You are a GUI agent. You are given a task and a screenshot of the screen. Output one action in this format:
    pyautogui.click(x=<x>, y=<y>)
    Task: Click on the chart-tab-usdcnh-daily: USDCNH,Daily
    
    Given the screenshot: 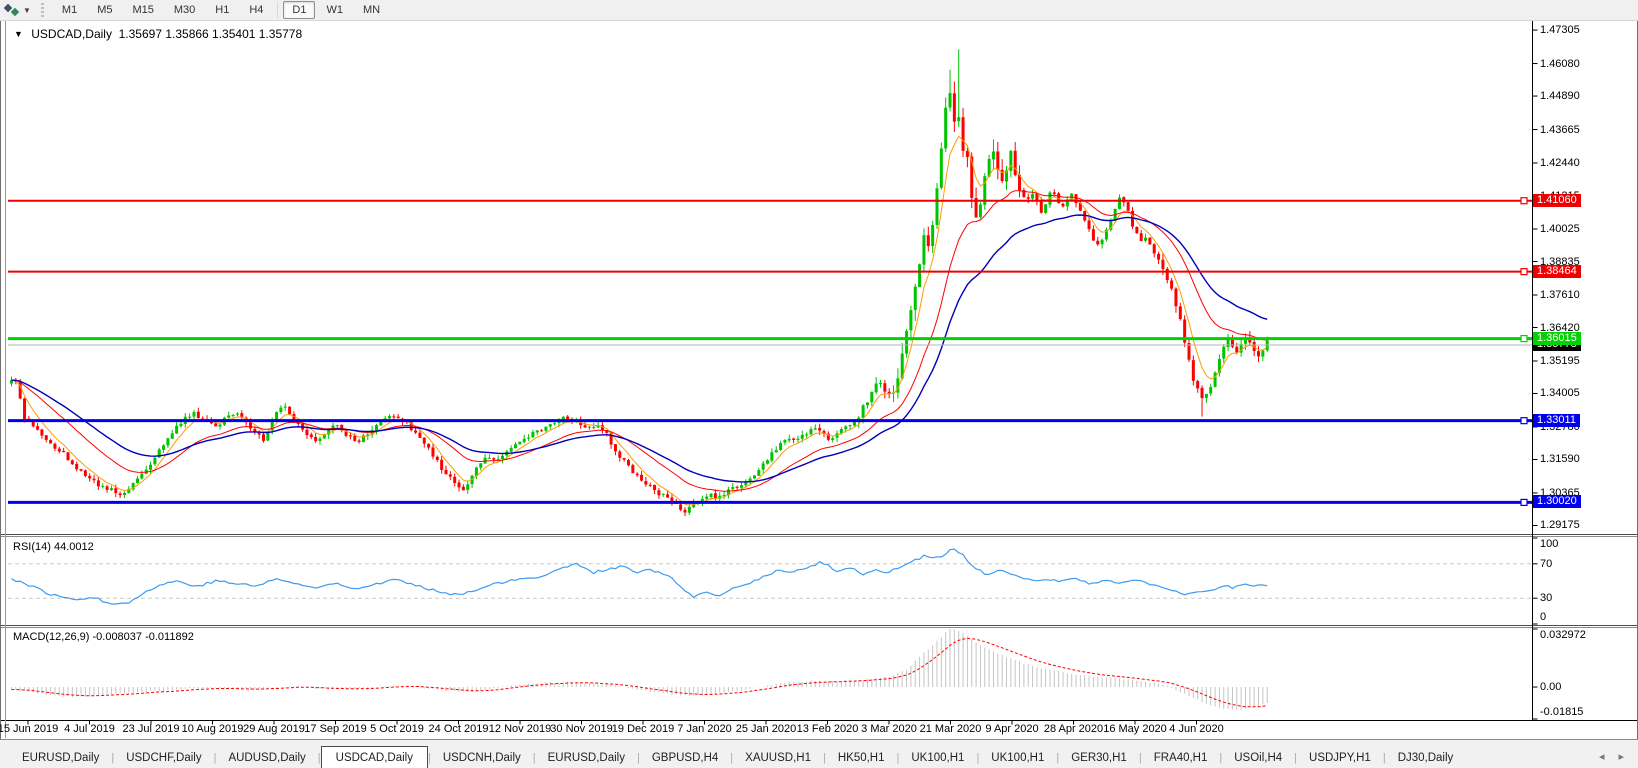 What is the action you would take?
    pyautogui.click(x=482, y=758)
    